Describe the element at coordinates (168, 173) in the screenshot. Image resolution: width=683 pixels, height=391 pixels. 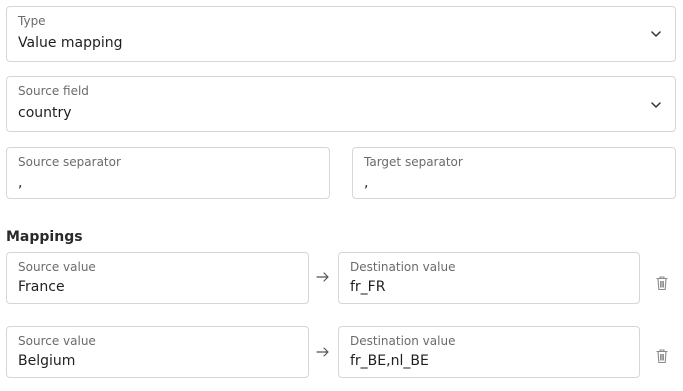
I see `source-separator-input: Source separator ,` at that location.